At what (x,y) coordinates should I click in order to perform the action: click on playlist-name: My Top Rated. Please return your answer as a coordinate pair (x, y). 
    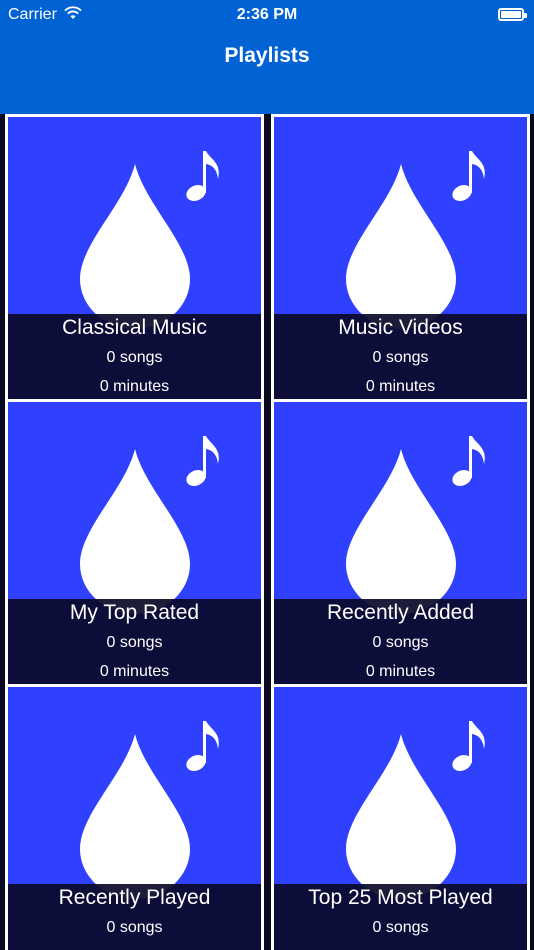
    Looking at the image, I should click on (134, 612).